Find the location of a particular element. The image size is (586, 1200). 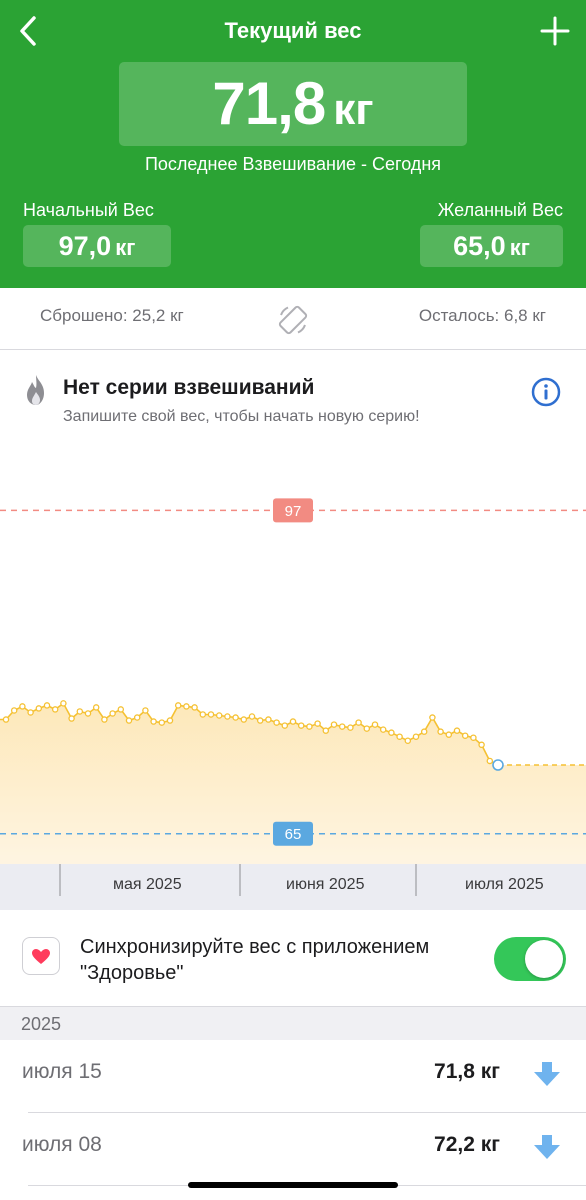

start-weight-unit: кг is located at coordinates (125, 247).